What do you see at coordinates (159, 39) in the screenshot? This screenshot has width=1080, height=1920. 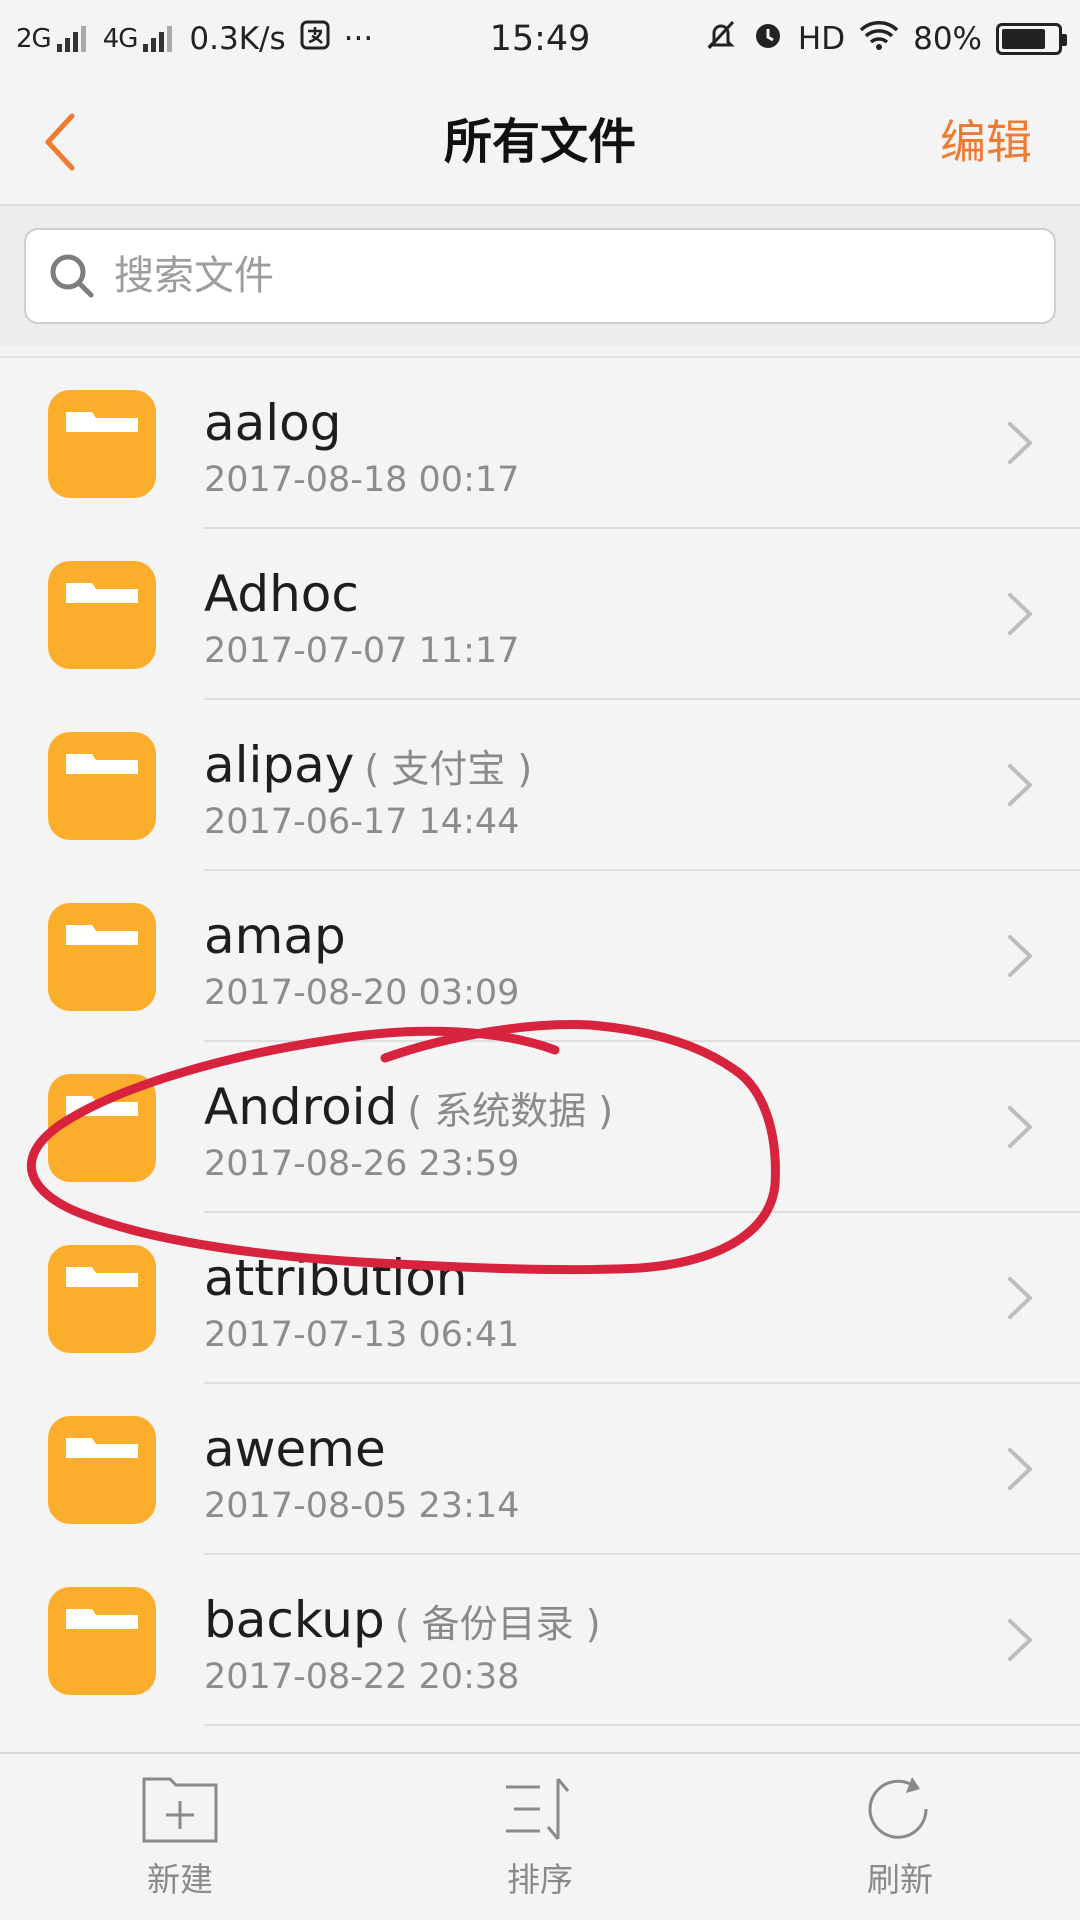 I see `signal-4g-icon` at bounding box center [159, 39].